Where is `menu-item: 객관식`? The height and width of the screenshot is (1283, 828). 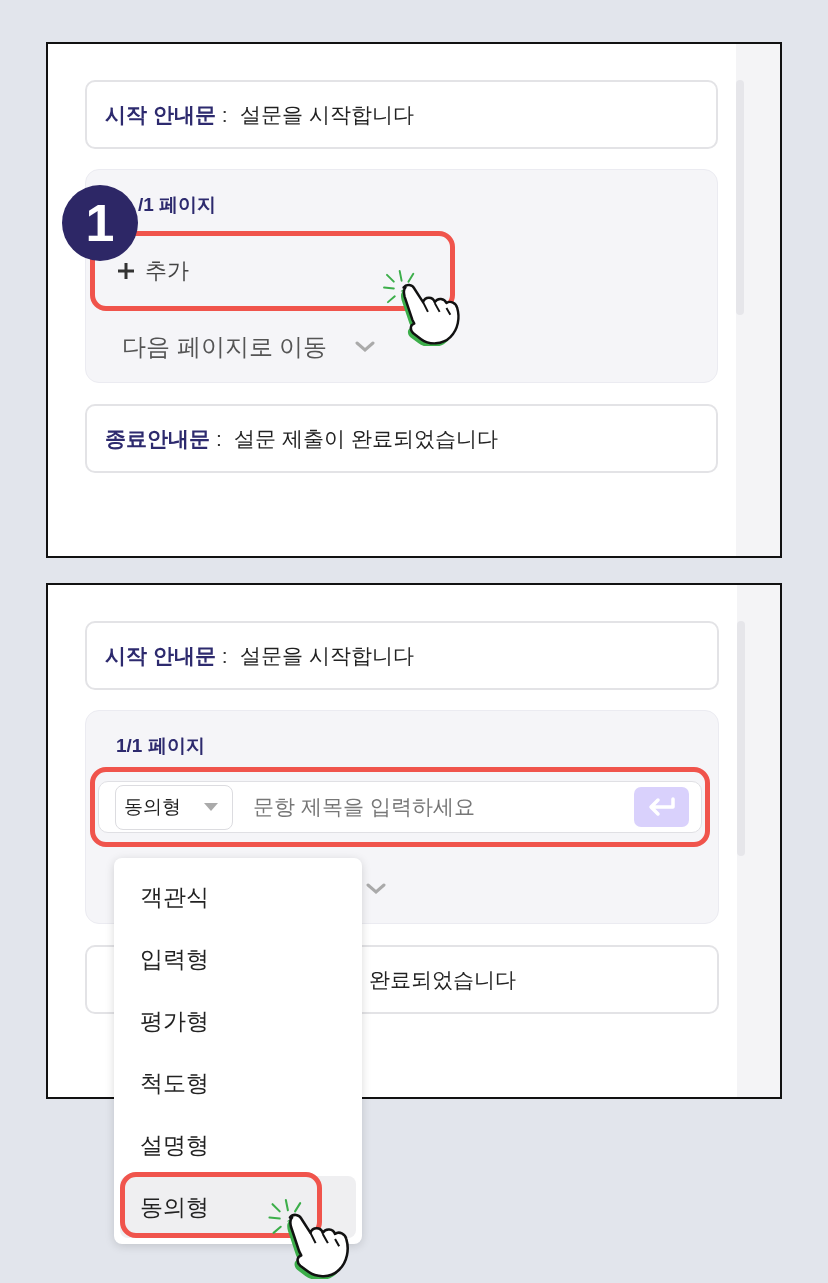
menu-item: 객관식 is located at coordinates (238, 897).